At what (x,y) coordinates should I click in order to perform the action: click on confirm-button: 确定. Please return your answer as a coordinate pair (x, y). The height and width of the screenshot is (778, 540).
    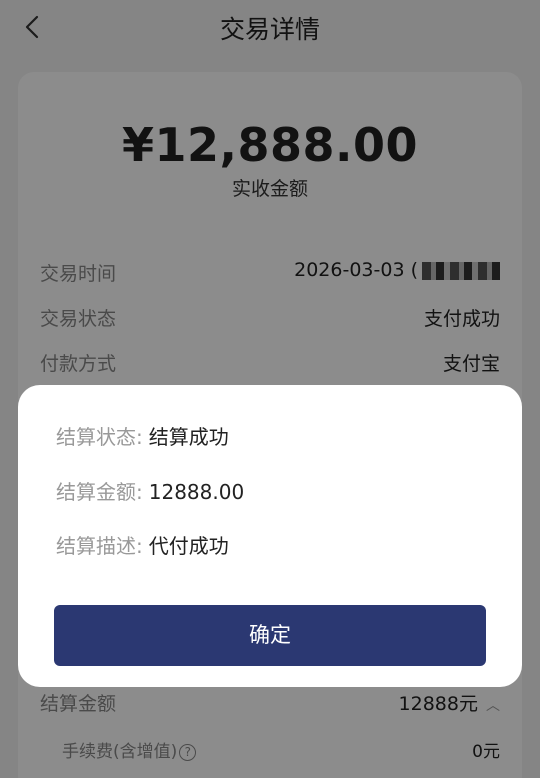
    Looking at the image, I should click on (270, 635).